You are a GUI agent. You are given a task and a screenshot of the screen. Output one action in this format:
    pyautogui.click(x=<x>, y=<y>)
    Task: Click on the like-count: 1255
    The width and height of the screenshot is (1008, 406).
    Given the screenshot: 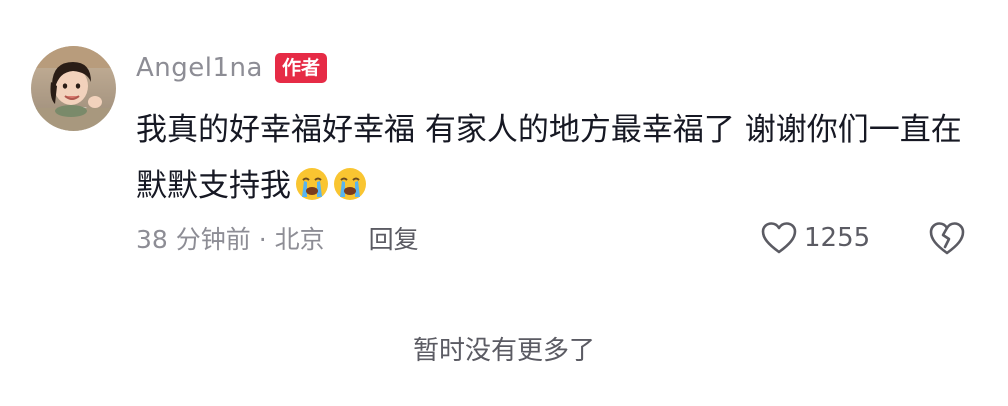 What is the action you would take?
    pyautogui.click(x=837, y=238)
    